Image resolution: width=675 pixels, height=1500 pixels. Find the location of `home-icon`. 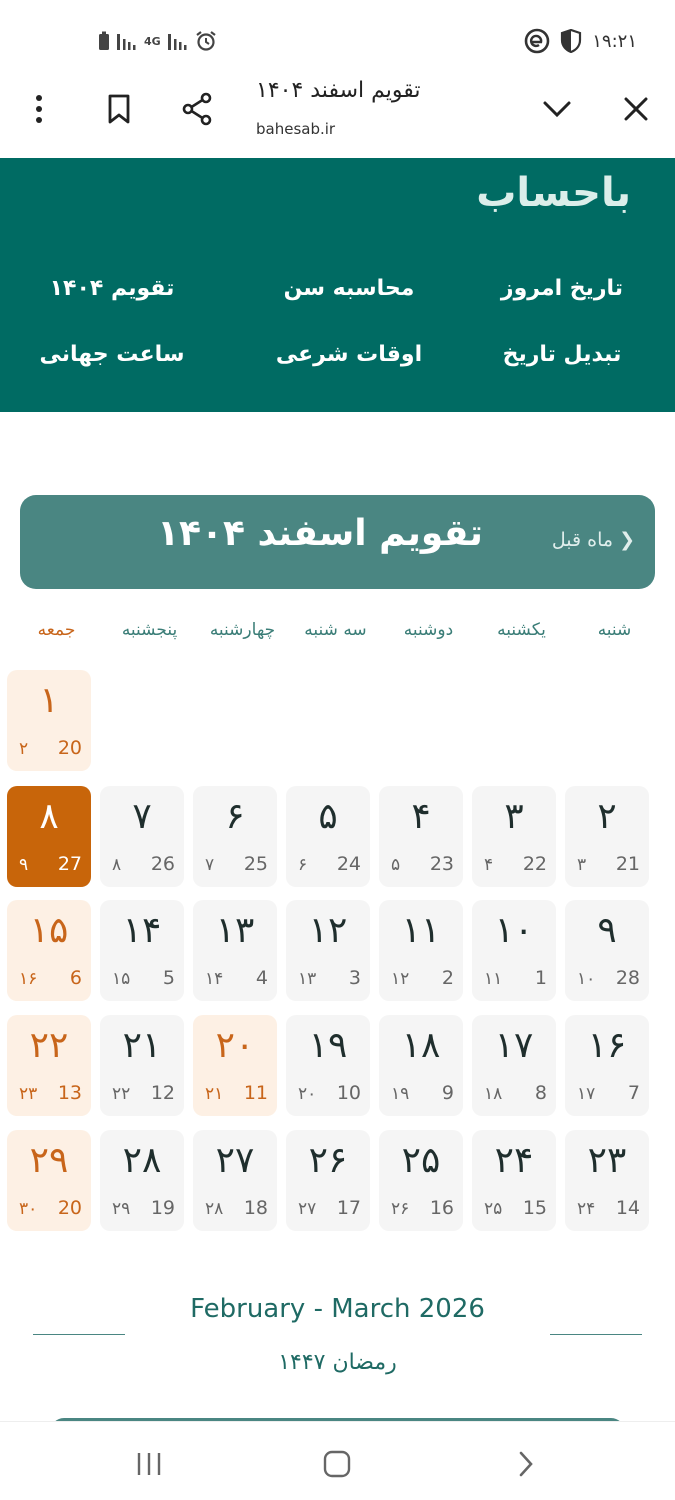

home-icon is located at coordinates (337, 1464).